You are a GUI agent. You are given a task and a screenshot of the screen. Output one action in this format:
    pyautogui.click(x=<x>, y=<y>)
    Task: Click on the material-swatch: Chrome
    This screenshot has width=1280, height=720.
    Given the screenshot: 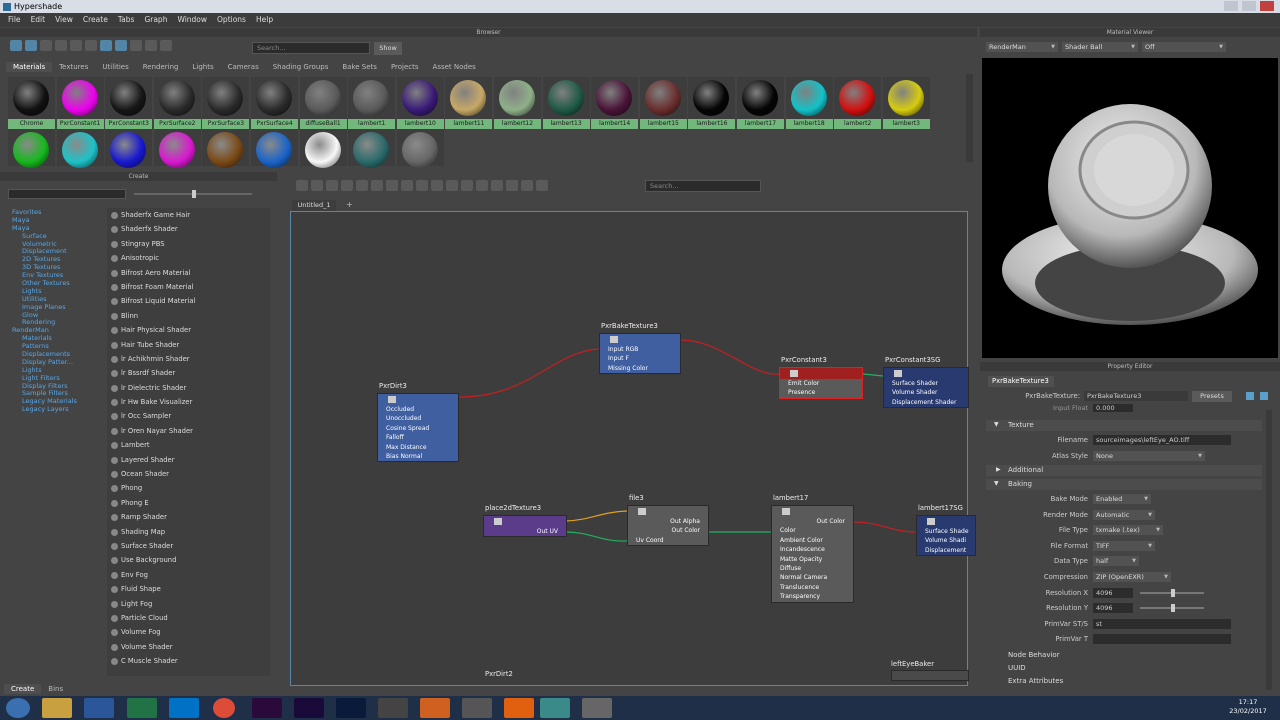 What is the action you would take?
    pyautogui.click(x=31, y=103)
    